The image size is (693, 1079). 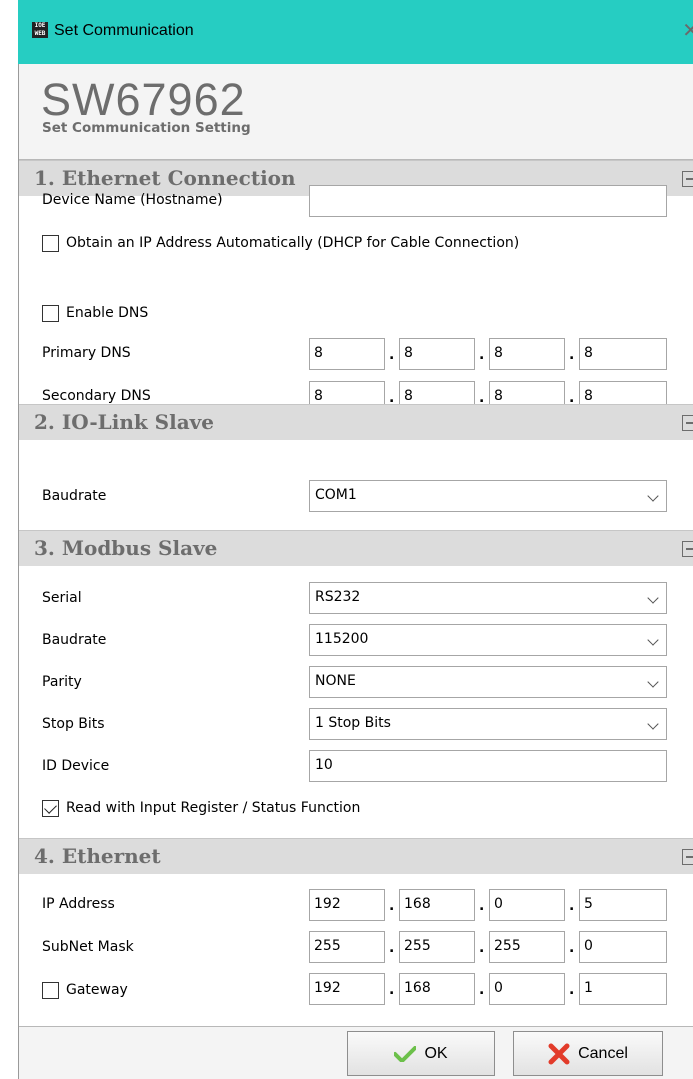 I want to click on dns-checkbox-row: Enable DNS, so click(x=142, y=315).